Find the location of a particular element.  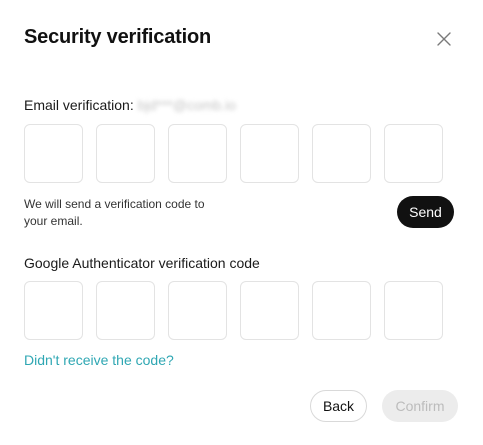

google-authenticator-label: Google Authenticator verification code is located at coordinates (142, 263).